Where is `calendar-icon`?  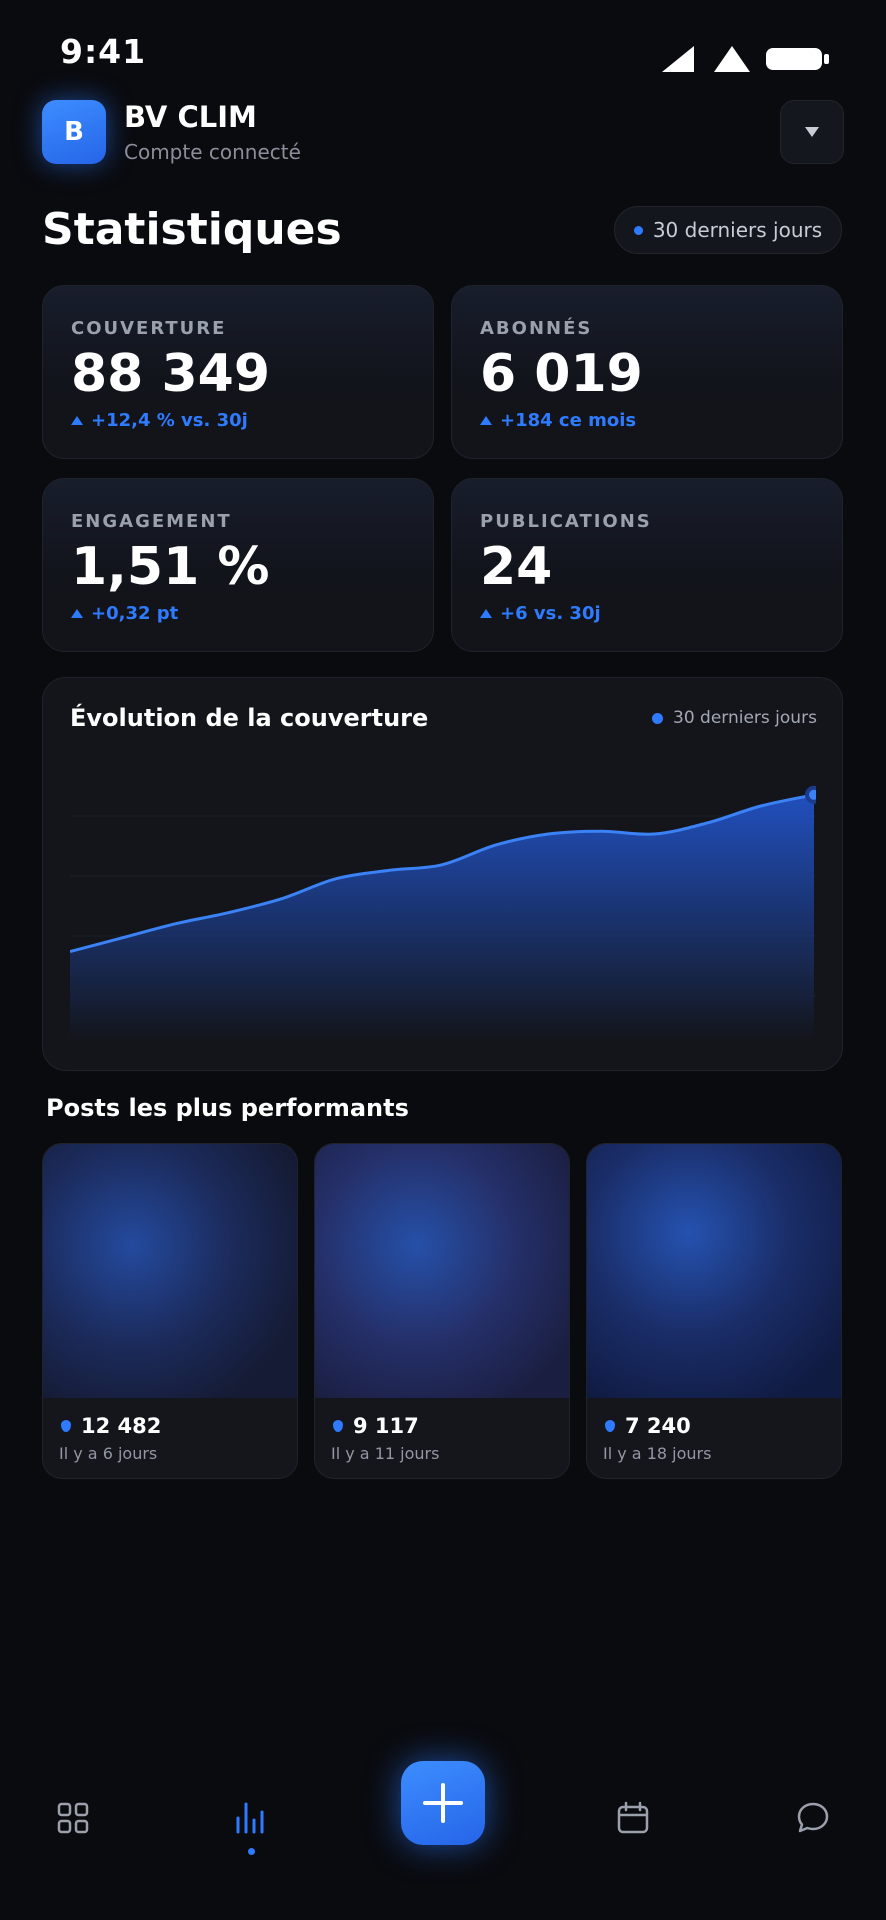 calendar-icon is located at coordinates (633, 1818).